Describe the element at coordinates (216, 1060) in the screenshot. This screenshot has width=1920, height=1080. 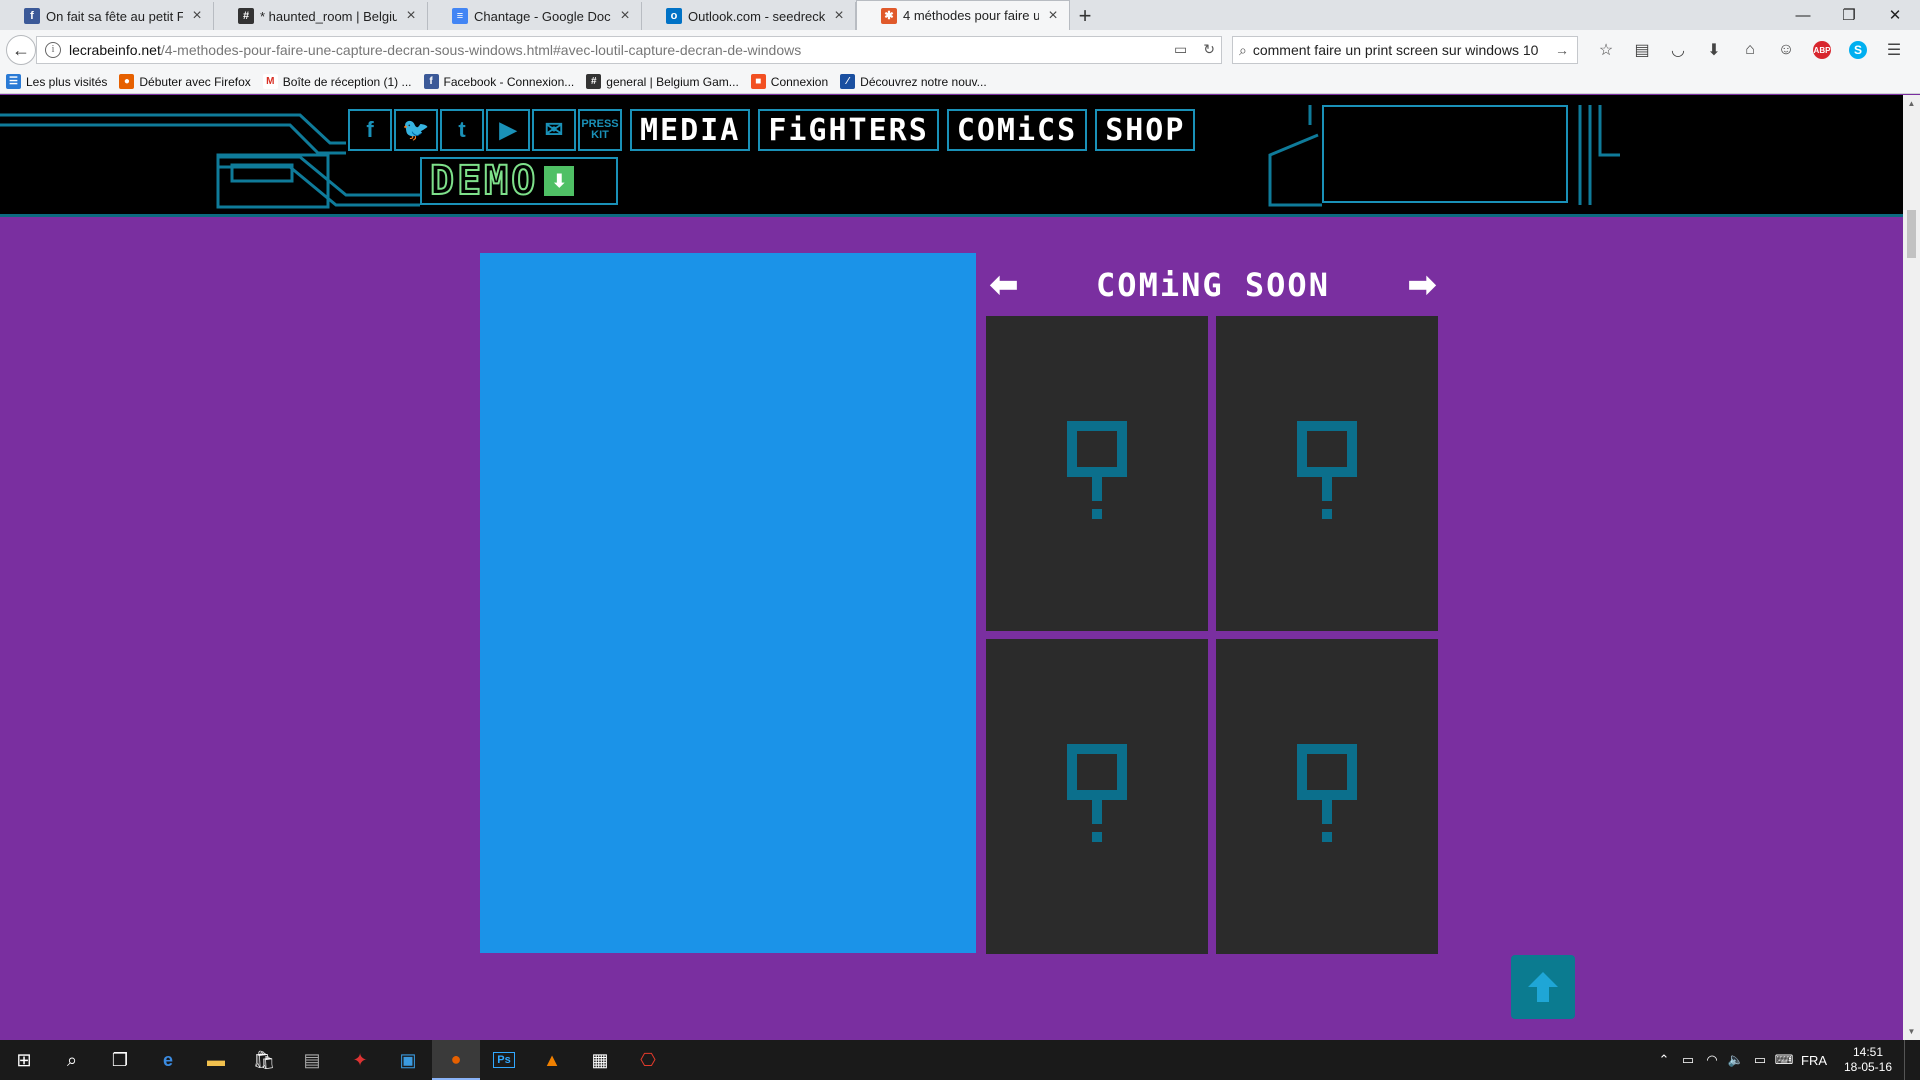
I see `file-explorer-icon: ▬` at that location.